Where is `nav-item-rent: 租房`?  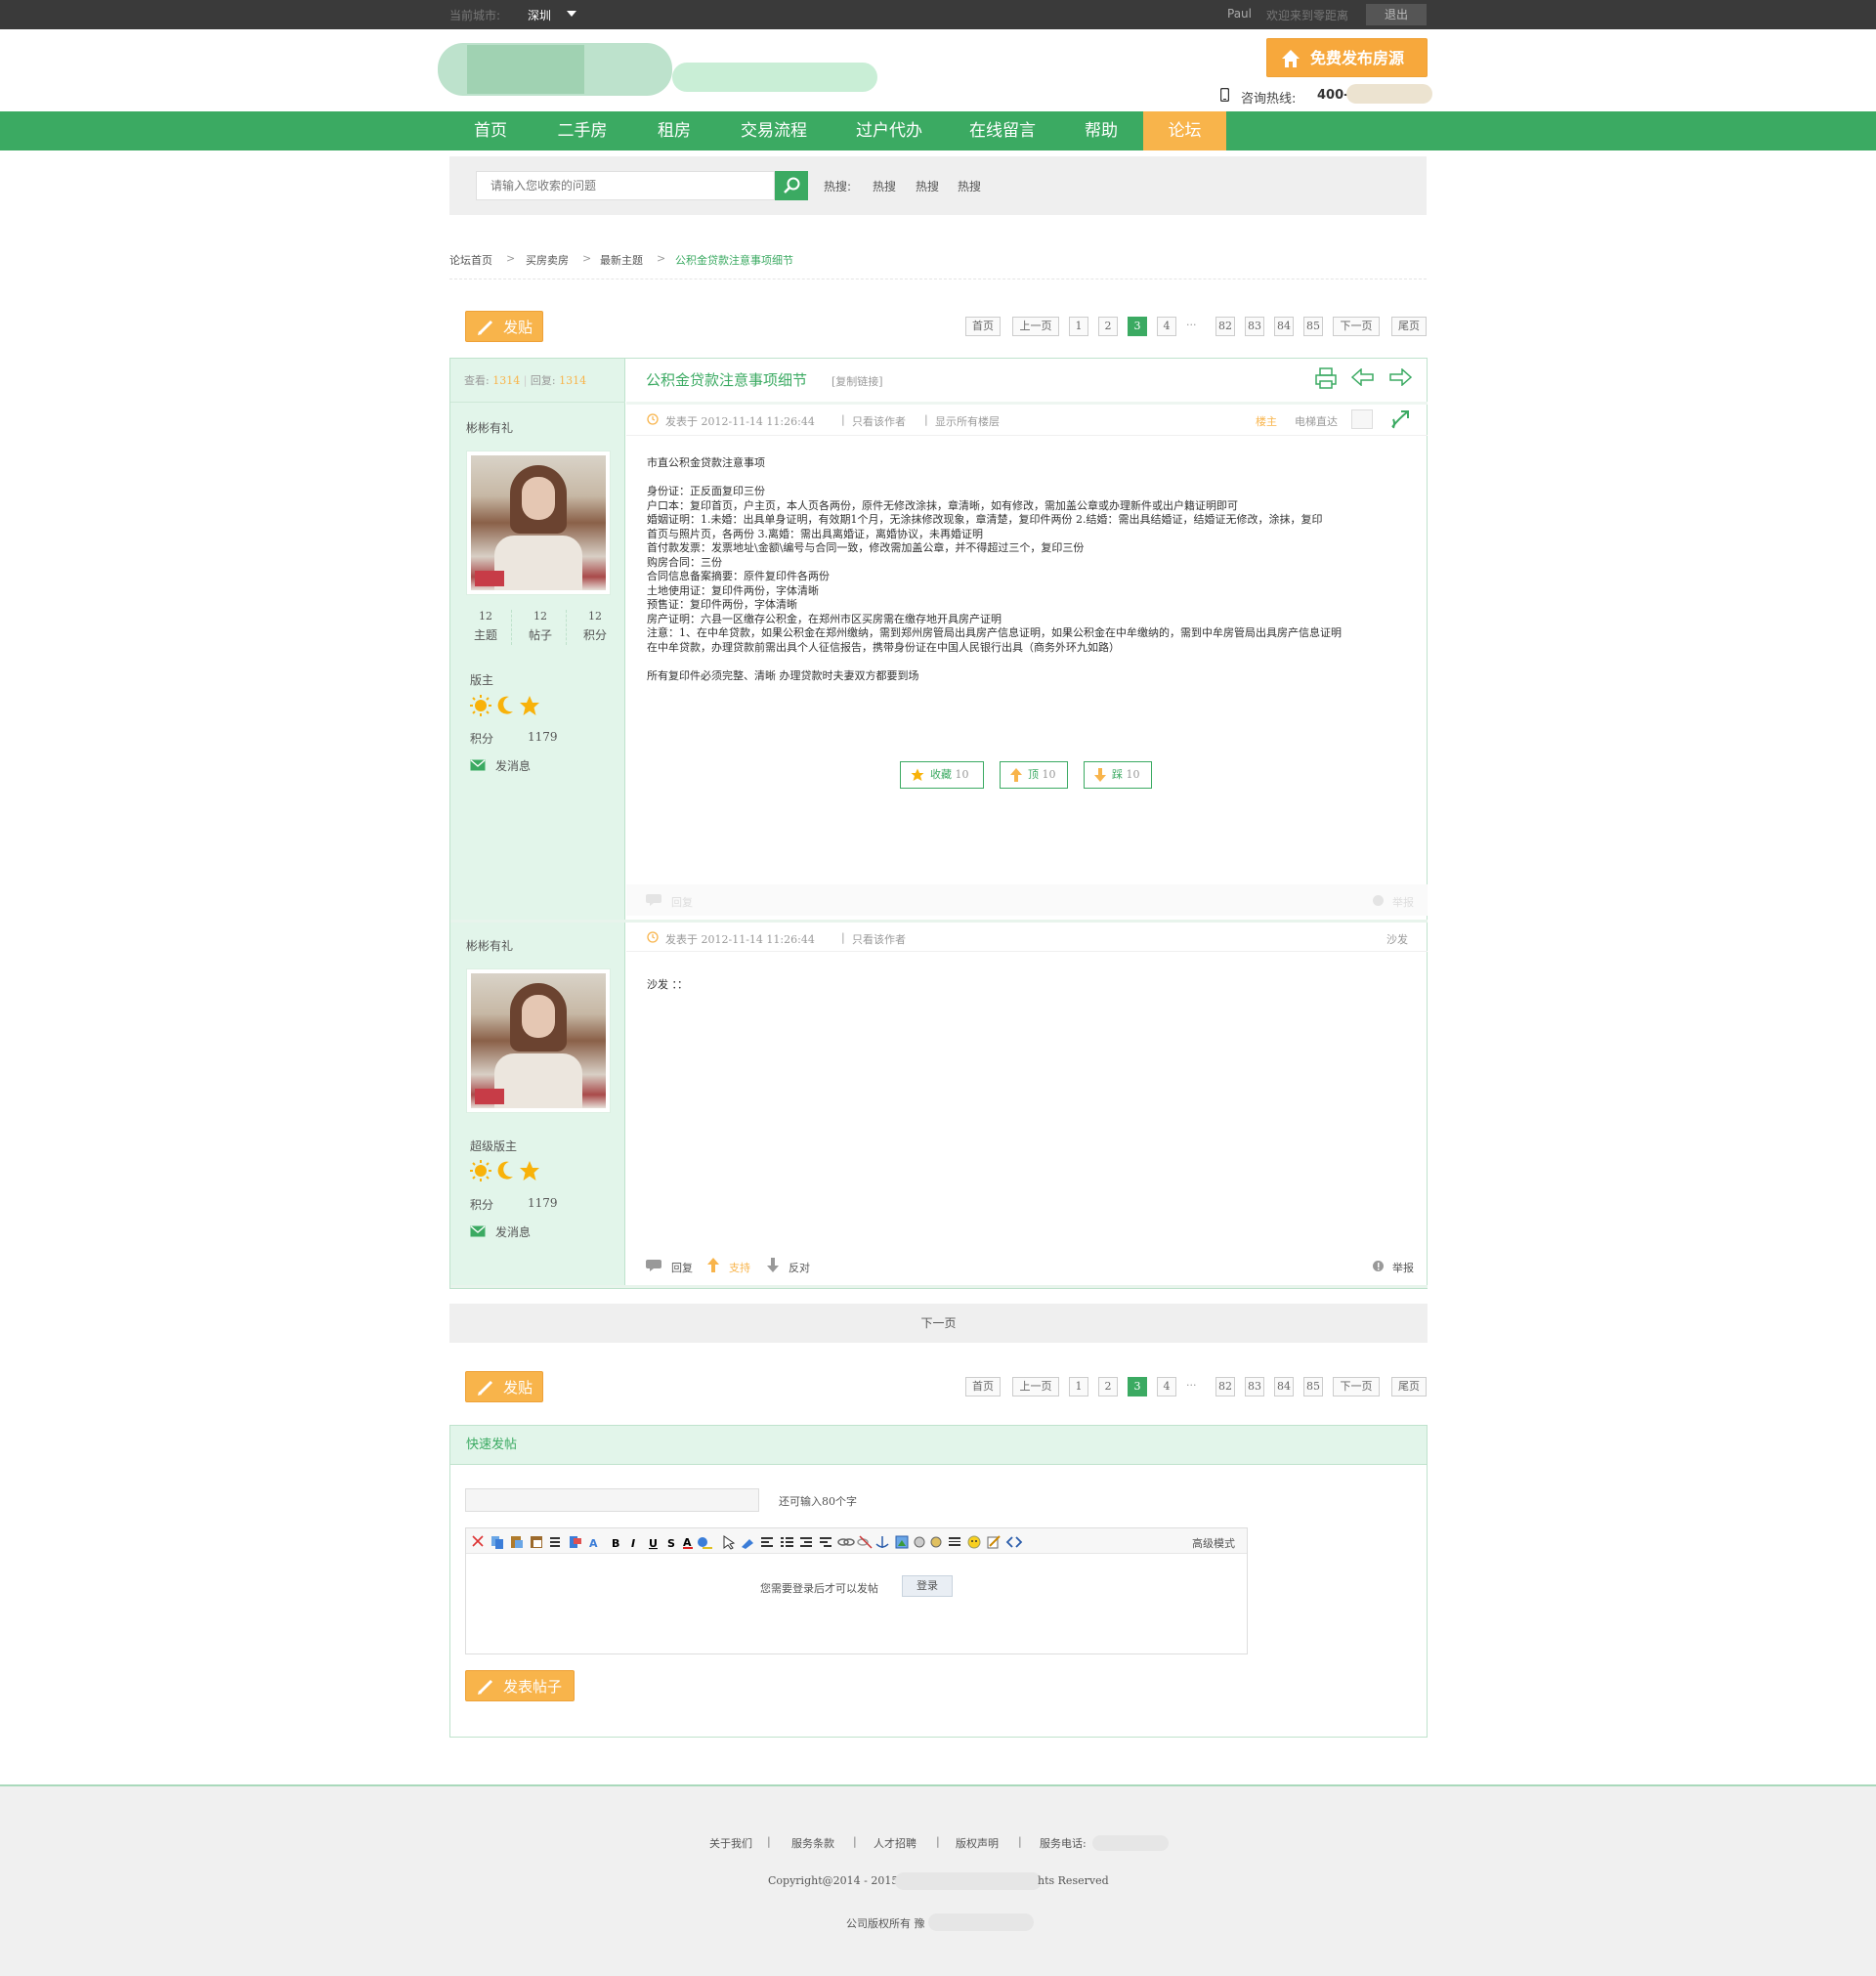
nav-item-rent: 租房 is located at coordinates (674, 130).